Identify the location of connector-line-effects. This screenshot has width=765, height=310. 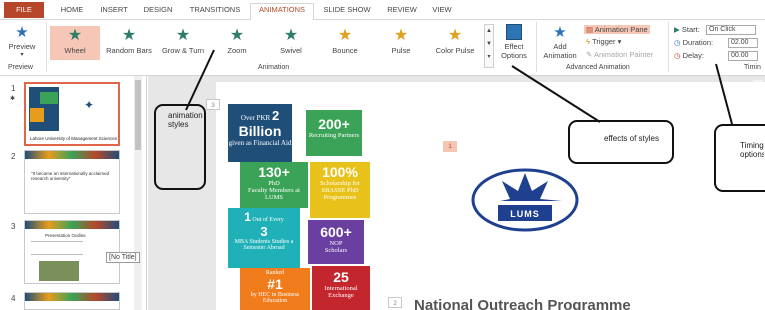
(556, 94).